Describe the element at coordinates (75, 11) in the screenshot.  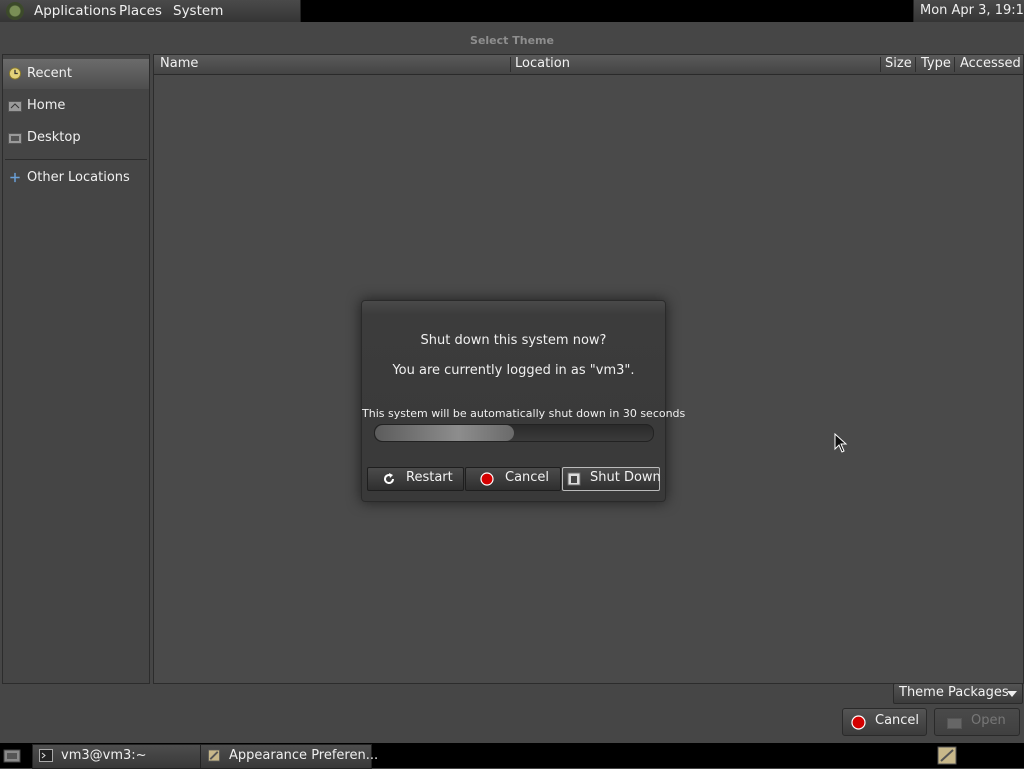
I see `menu-applications: Applications` at that location.